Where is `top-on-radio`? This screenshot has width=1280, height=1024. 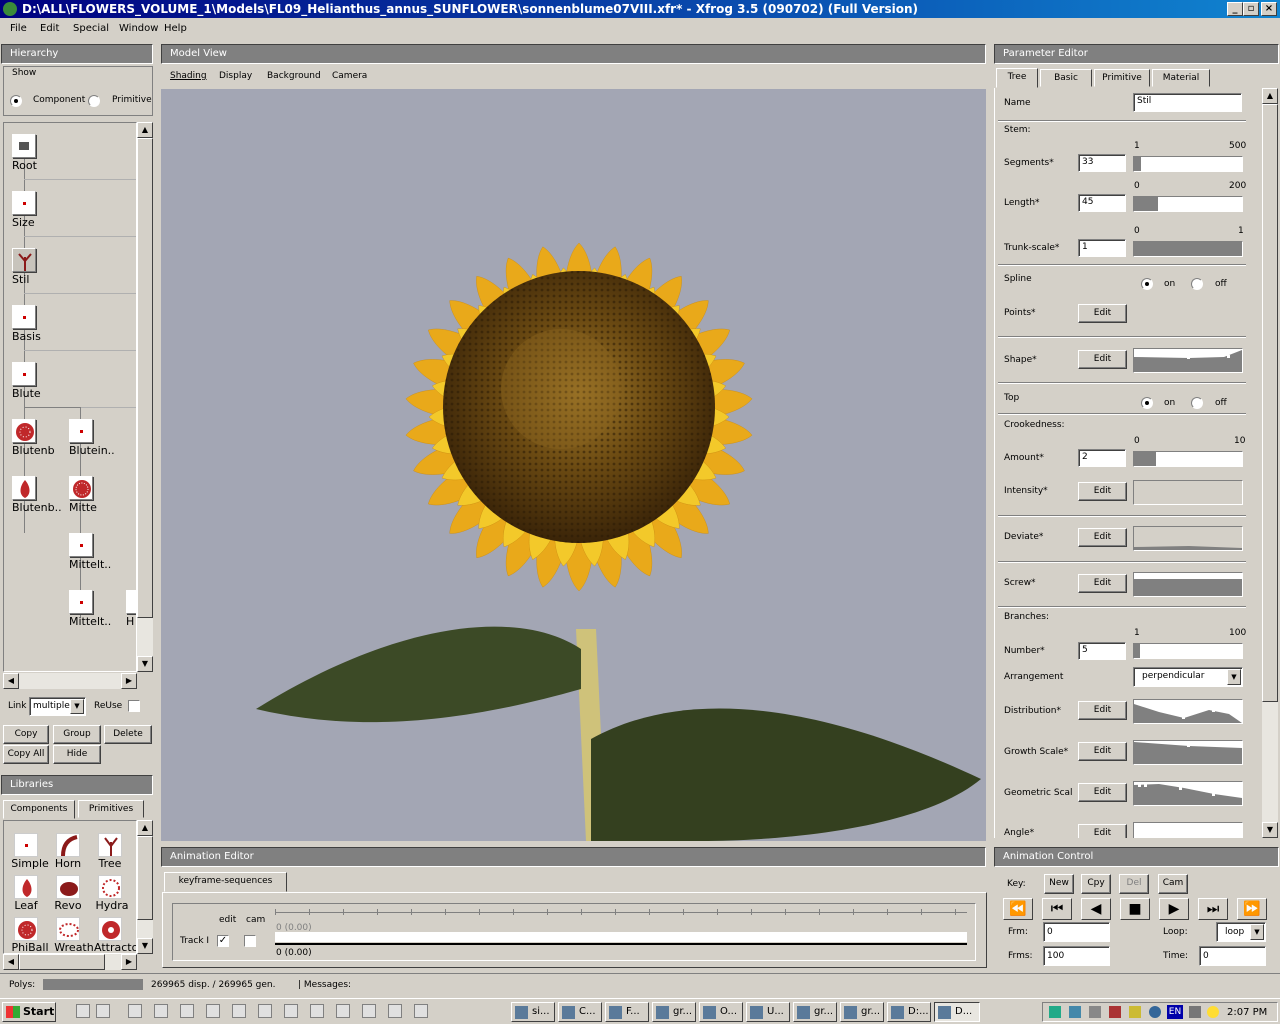
top-on-radio is located at coordinates (1147, 403).